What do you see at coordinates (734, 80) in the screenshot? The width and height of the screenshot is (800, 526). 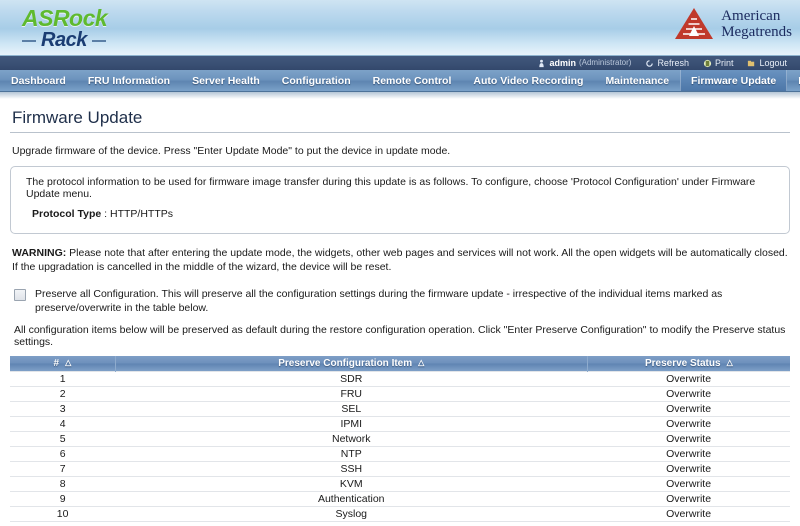 I see `nav-item-firmware-update: Firmware Update` at bounding box center [734, 80].